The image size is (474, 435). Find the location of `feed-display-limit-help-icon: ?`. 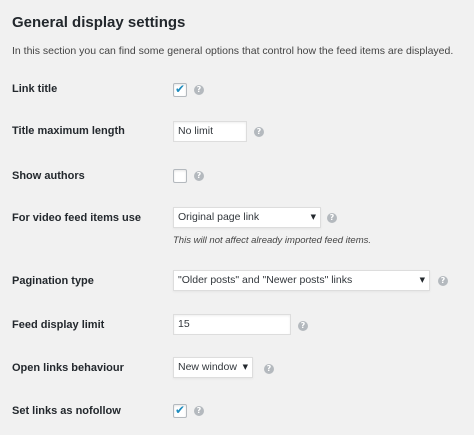

feed-display-limit-help-icon: ? is located at coordinates (303, 326).